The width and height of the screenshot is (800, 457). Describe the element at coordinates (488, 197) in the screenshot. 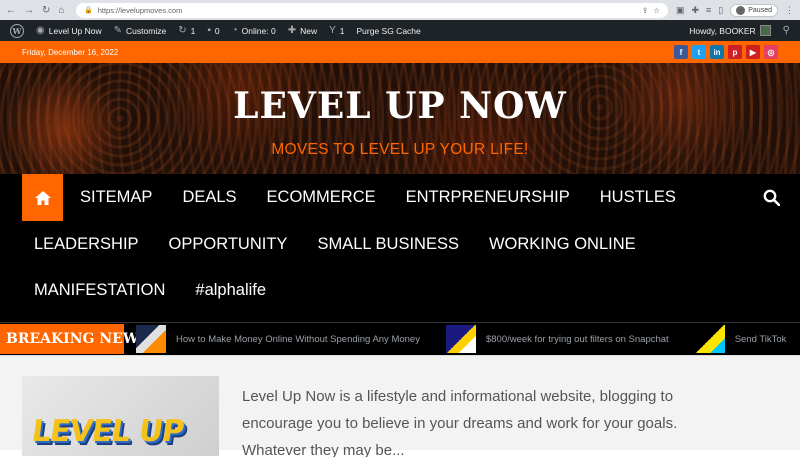

I see `nav-item-entrpreneurship: ENTRPRENEURSHIP` at that location.